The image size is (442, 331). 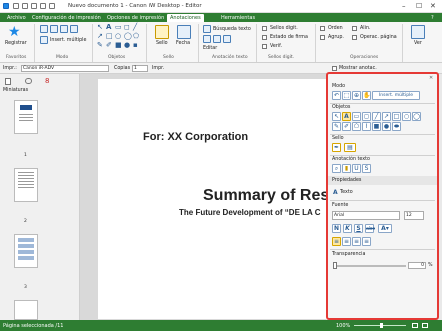 What do you see at coordinates (416, 116) in the screenshot?
I see `obj-circle-icon: ◯` at bounding box center [416, 116].